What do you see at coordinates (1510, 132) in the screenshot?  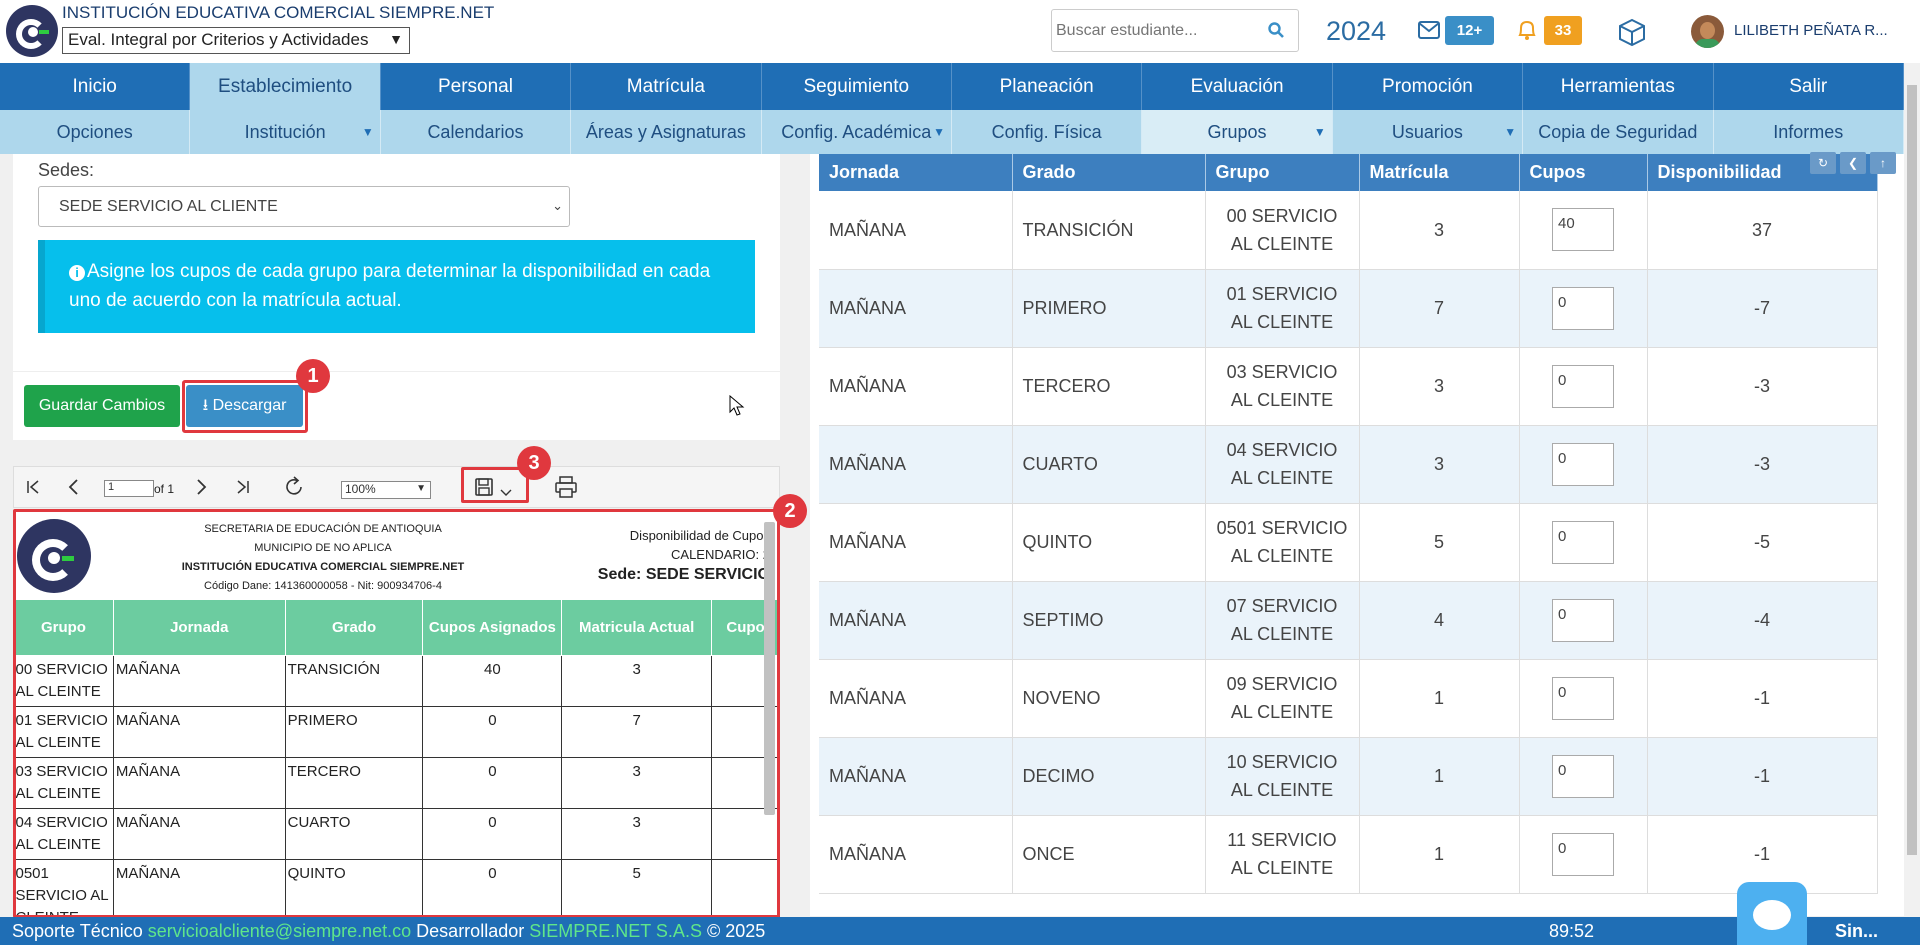 I see `caret-down-icon: ▼` at bounding box center [1510, 132].